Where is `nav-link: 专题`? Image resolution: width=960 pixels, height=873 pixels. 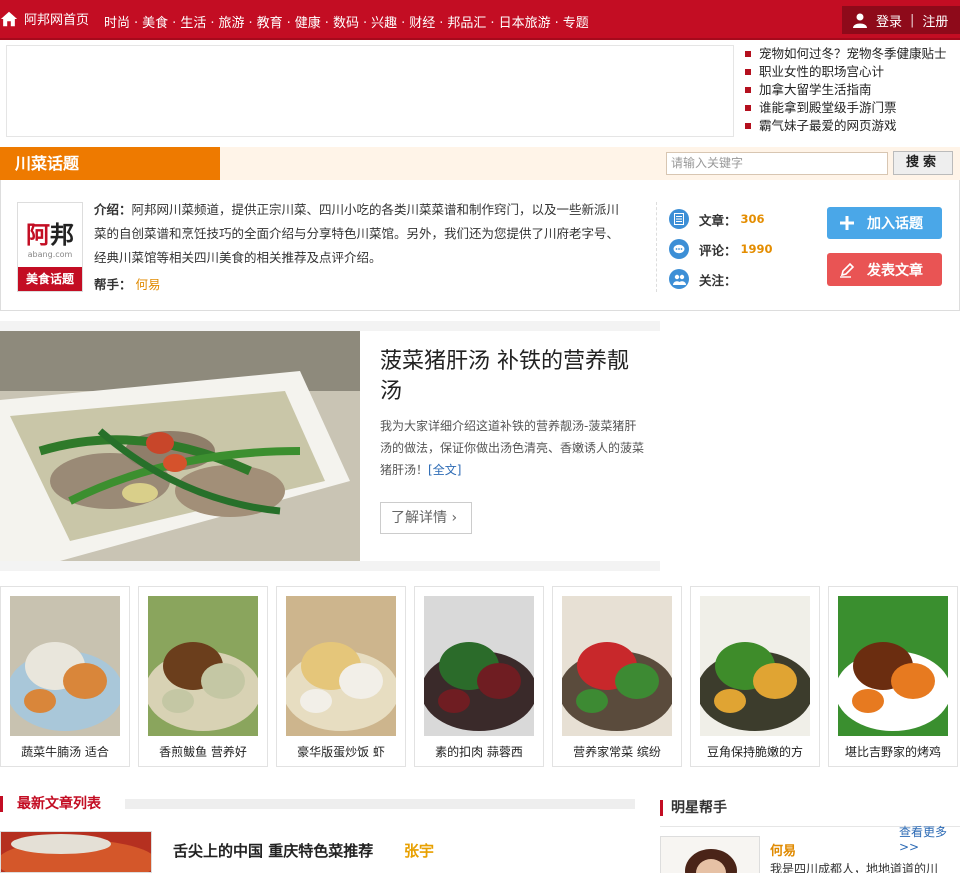
nav-link: 专题 is located at coordinates (576, 21).